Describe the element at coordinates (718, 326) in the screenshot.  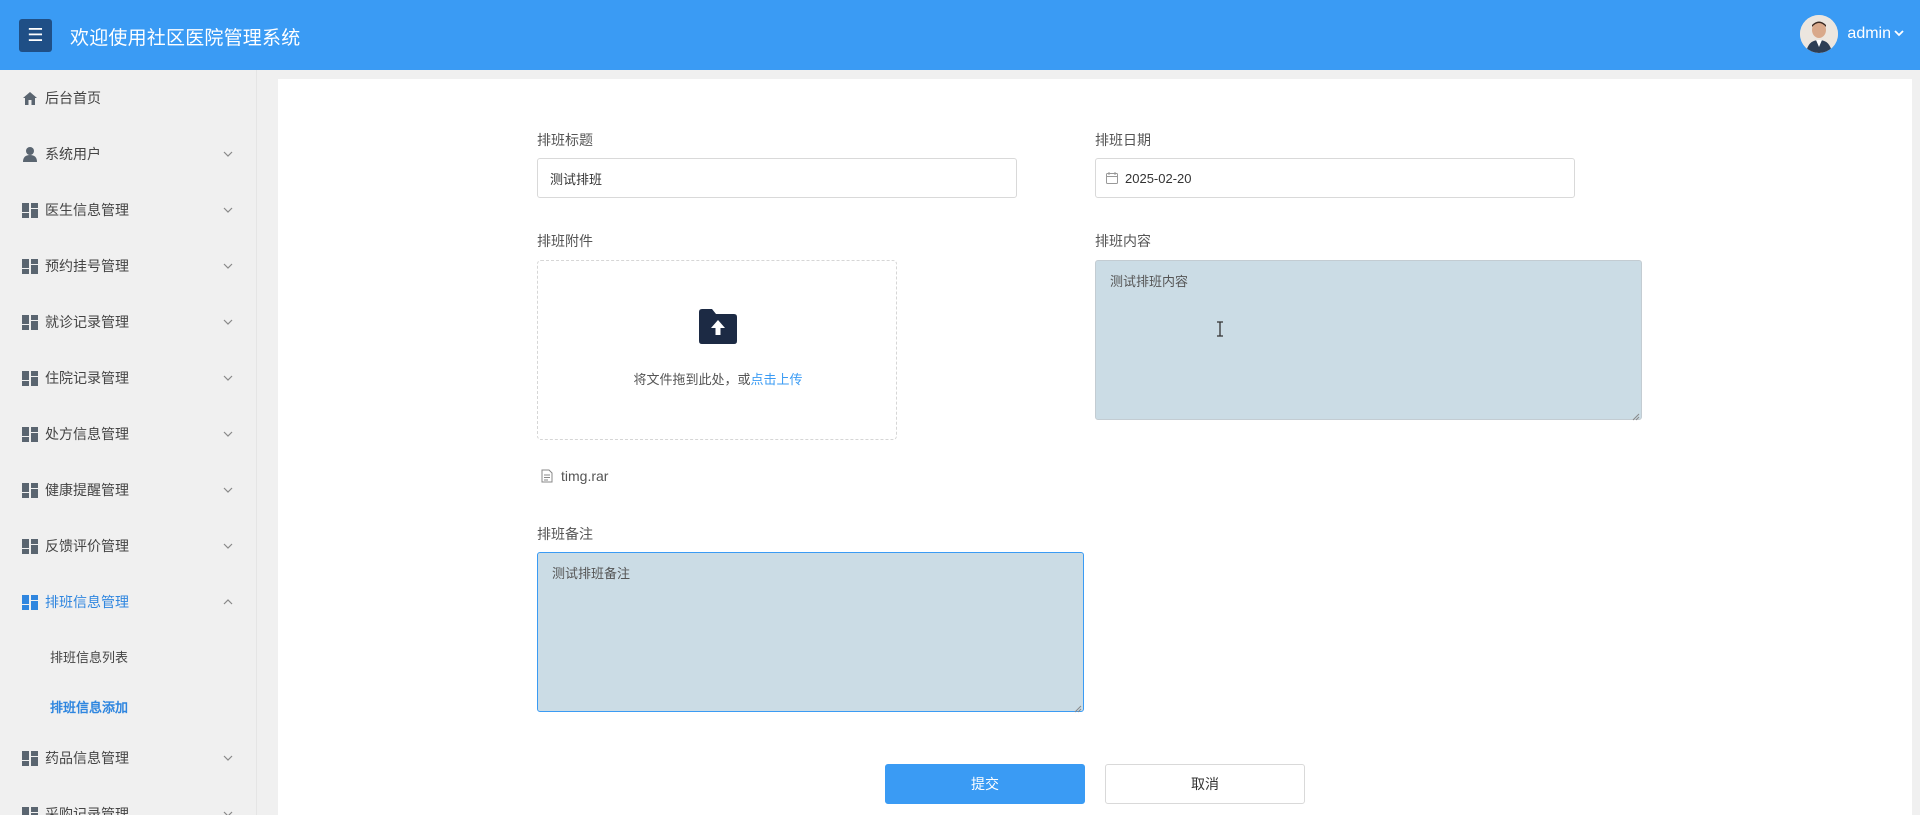
I see `folder-upload-icon` at that location.